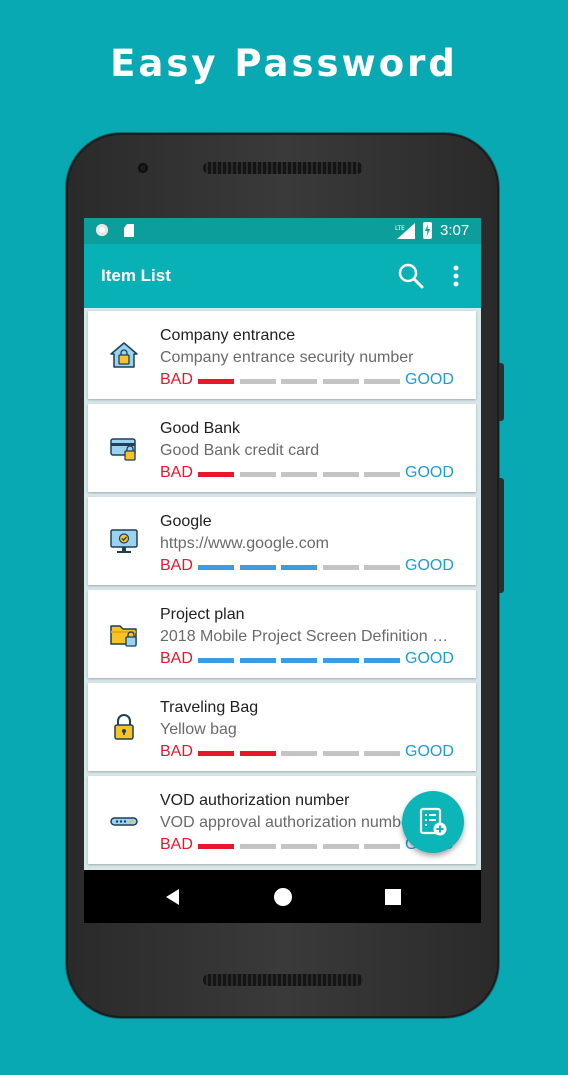  Describe the element at coordinates (240, 450) in the screenshot. I see `item-subtitle: Good Bank credit card` at that location.